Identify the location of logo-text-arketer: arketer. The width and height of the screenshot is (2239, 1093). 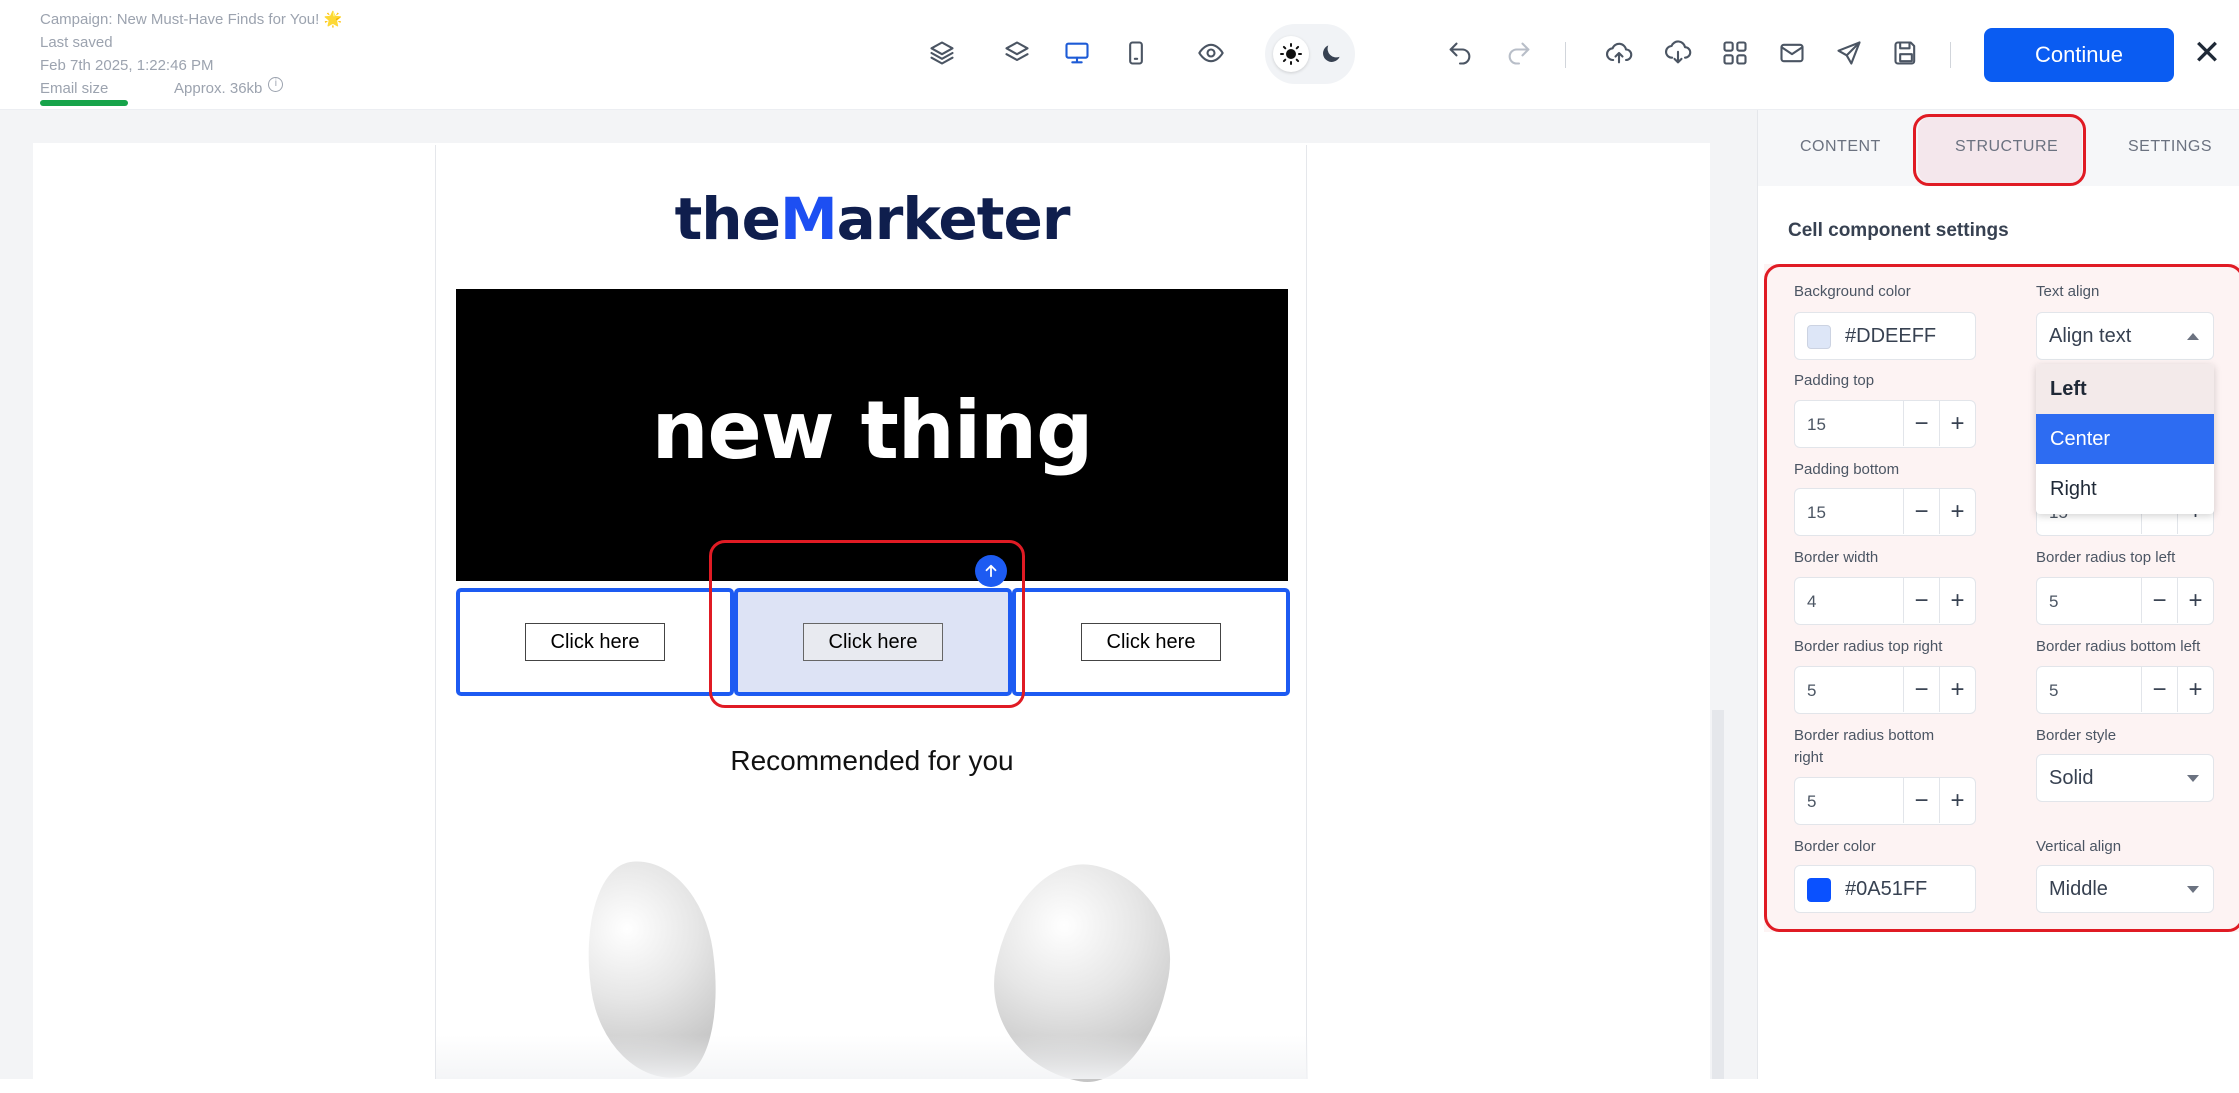
(953, 219).